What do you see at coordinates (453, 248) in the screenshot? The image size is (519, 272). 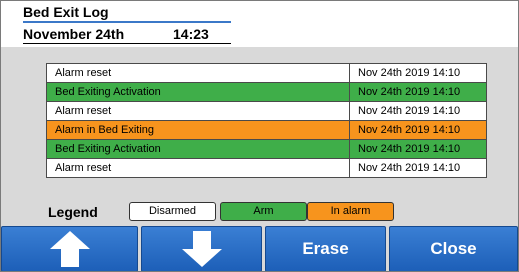 I see `close-button: Close` at bounding box center [453, 248].